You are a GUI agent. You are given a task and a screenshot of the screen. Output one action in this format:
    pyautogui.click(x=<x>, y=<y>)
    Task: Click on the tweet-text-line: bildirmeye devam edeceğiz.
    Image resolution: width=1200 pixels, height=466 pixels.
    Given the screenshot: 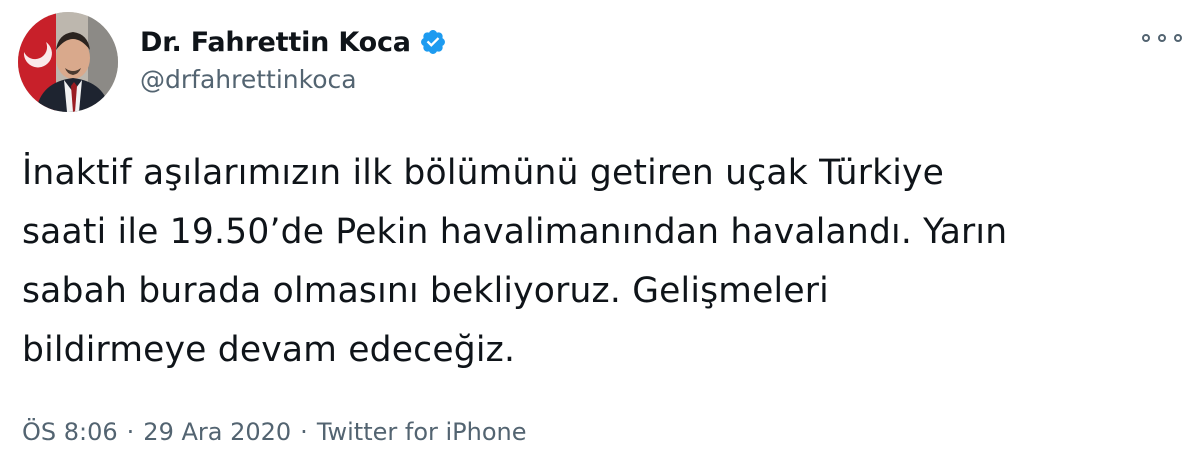 What is the action you would take?
    pyautogui.click(x=269, y=350)
    